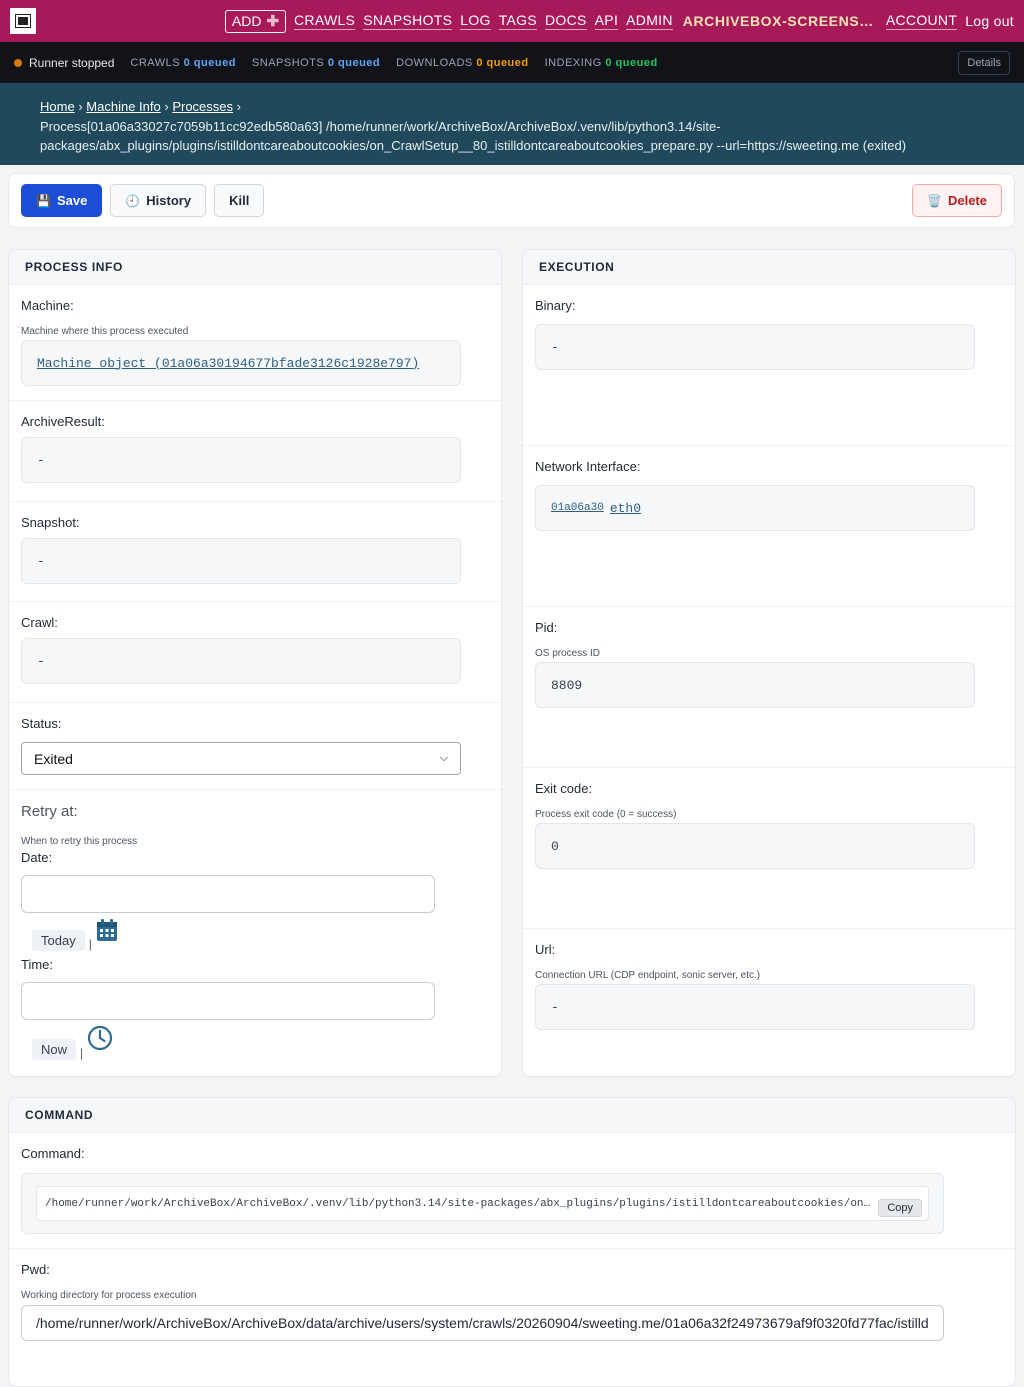 This screenshot has width=1024, height=1387. What do you see at coordinates (58, 940) in the screenshot?
I see `today-link: Today` at bounding box center [58, 940].